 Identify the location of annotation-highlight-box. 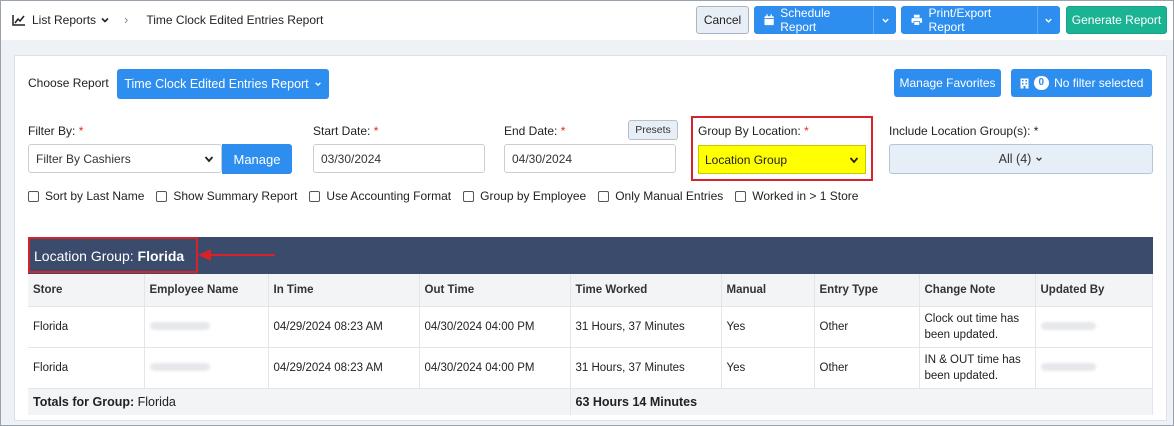
(113, 255).